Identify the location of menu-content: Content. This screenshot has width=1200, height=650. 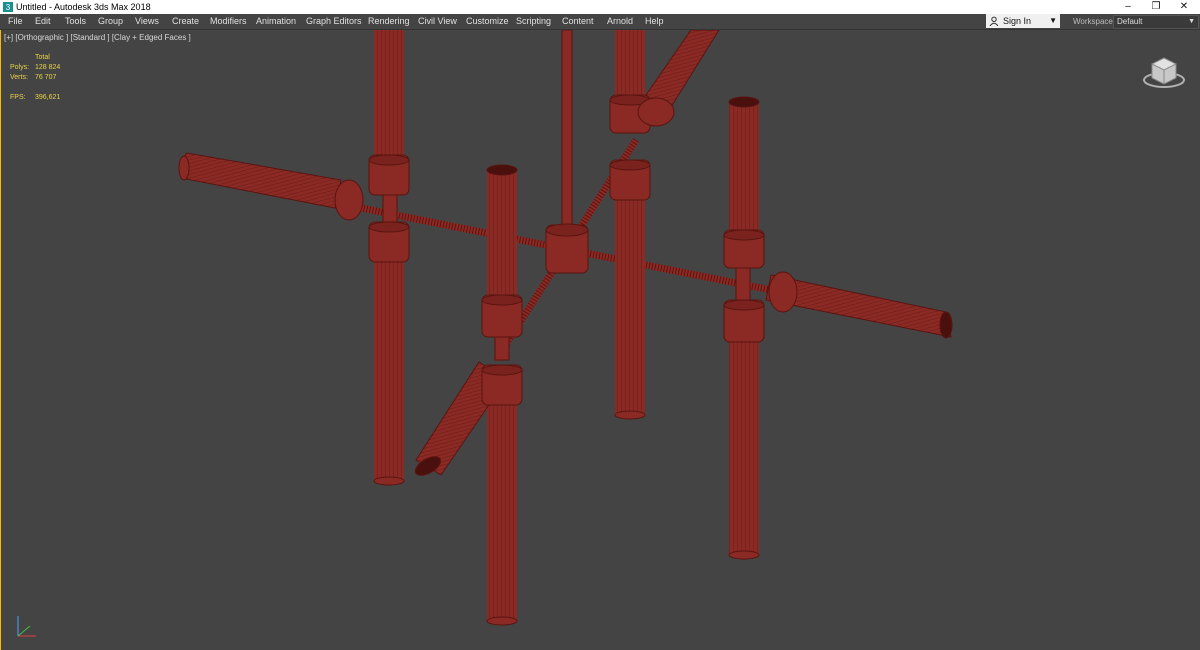
(578, 21).